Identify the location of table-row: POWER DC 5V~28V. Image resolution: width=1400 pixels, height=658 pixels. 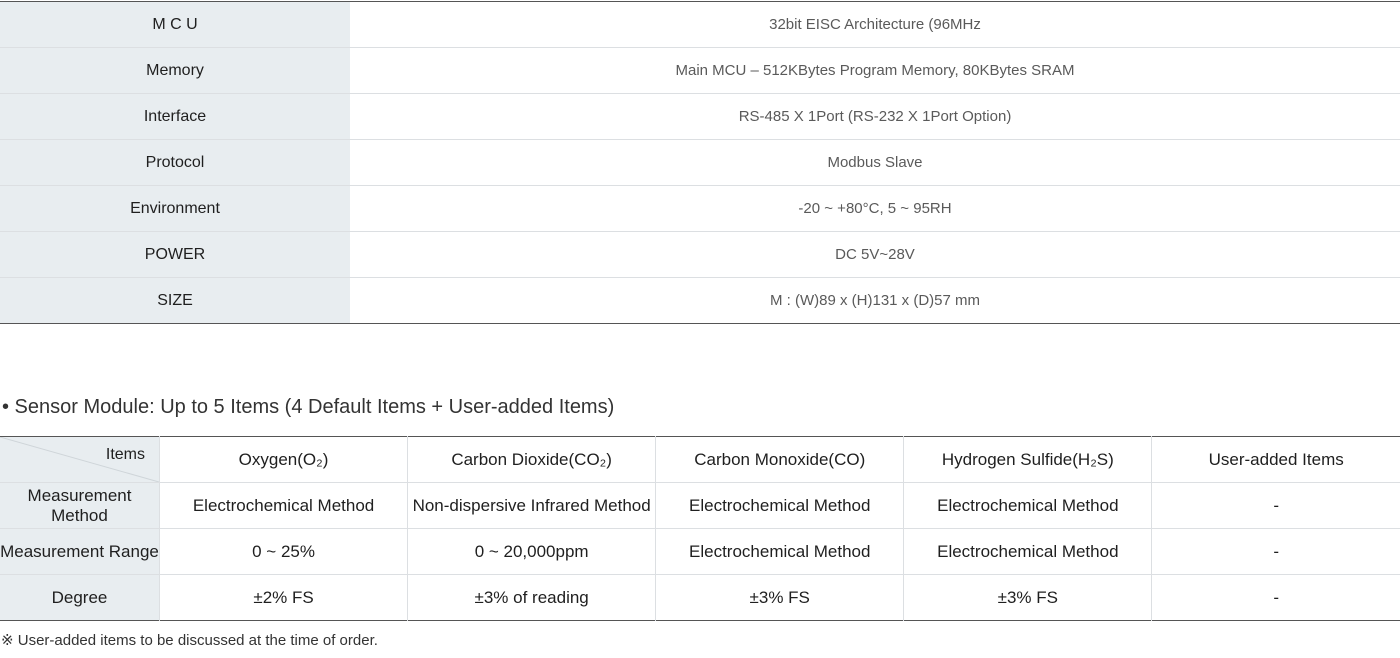
(700, 254).